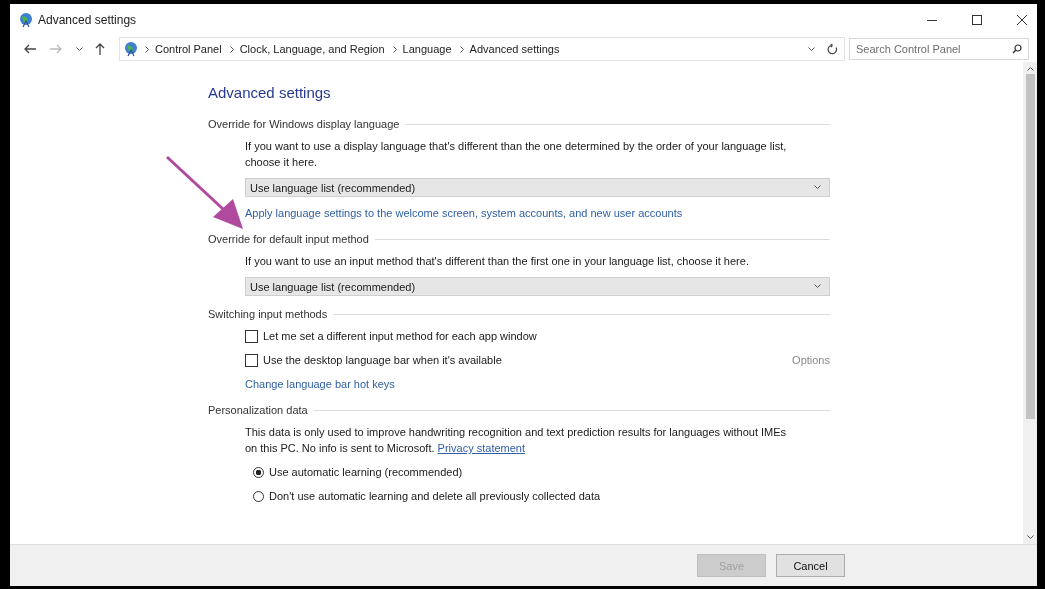  I want to click on section-heading: Switching input methods, so click(268, 314).